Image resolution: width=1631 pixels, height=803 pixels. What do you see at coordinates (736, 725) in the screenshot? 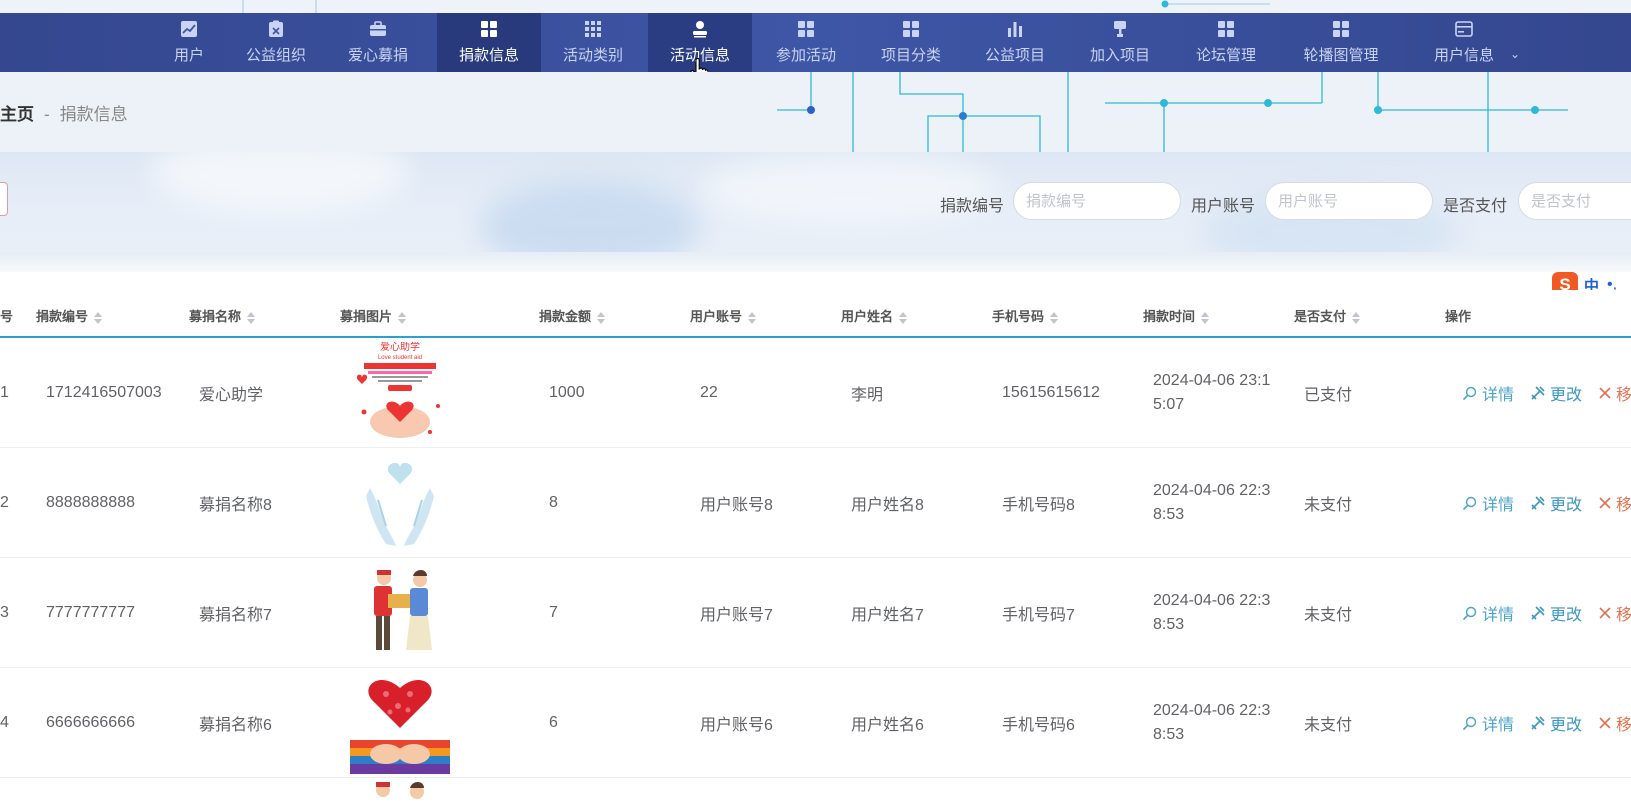
I see `cell-account: 用户账号6` at bounding box center [736, 725].